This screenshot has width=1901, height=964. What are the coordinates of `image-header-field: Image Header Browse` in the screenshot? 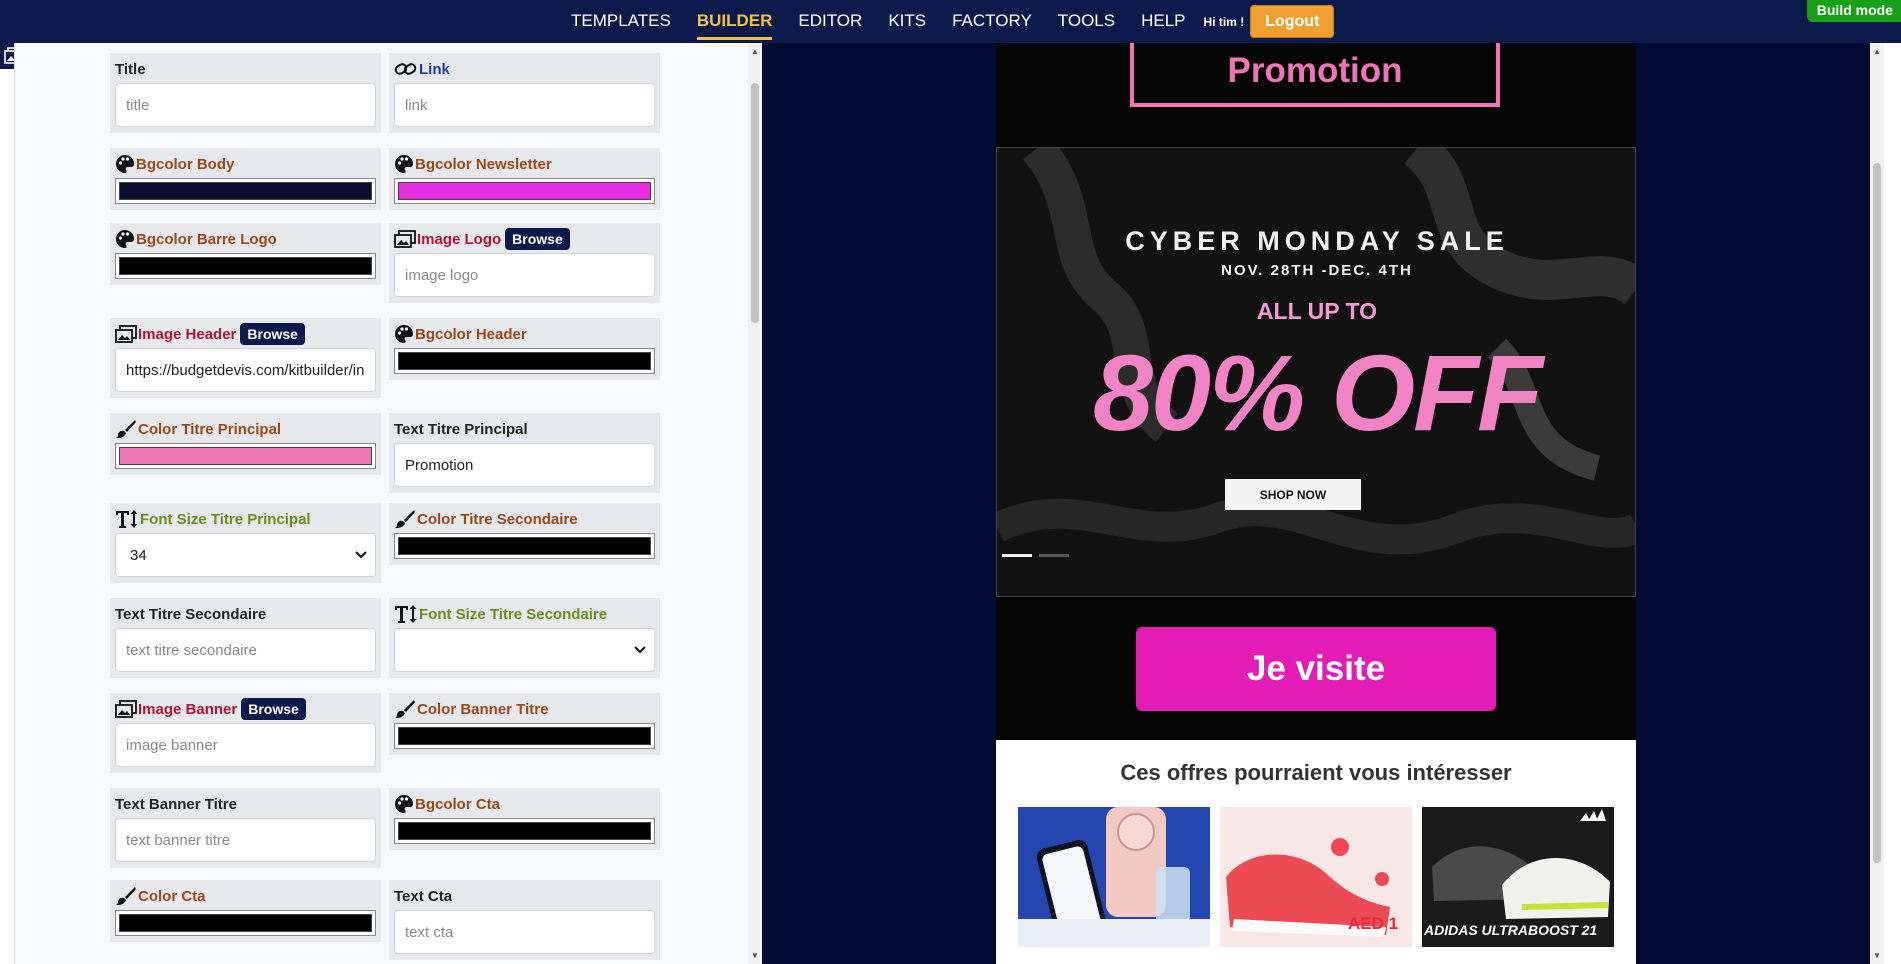 It's located at (245, 358).